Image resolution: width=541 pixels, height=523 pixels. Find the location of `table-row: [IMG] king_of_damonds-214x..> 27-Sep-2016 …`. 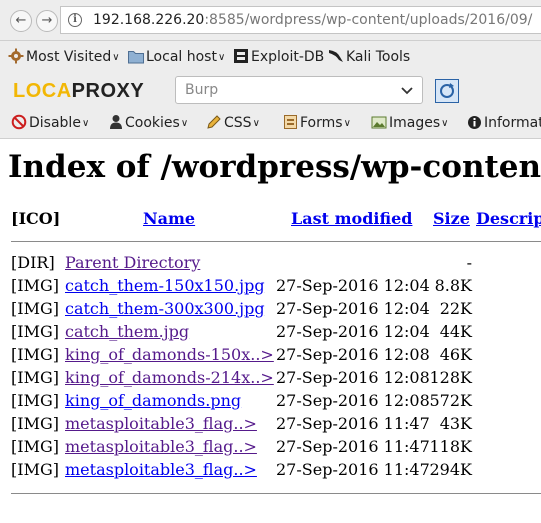

table-row: [IMG] king_of_damonds-214x..> 27-Sep-2016 … is located at coordinates (270, 379).